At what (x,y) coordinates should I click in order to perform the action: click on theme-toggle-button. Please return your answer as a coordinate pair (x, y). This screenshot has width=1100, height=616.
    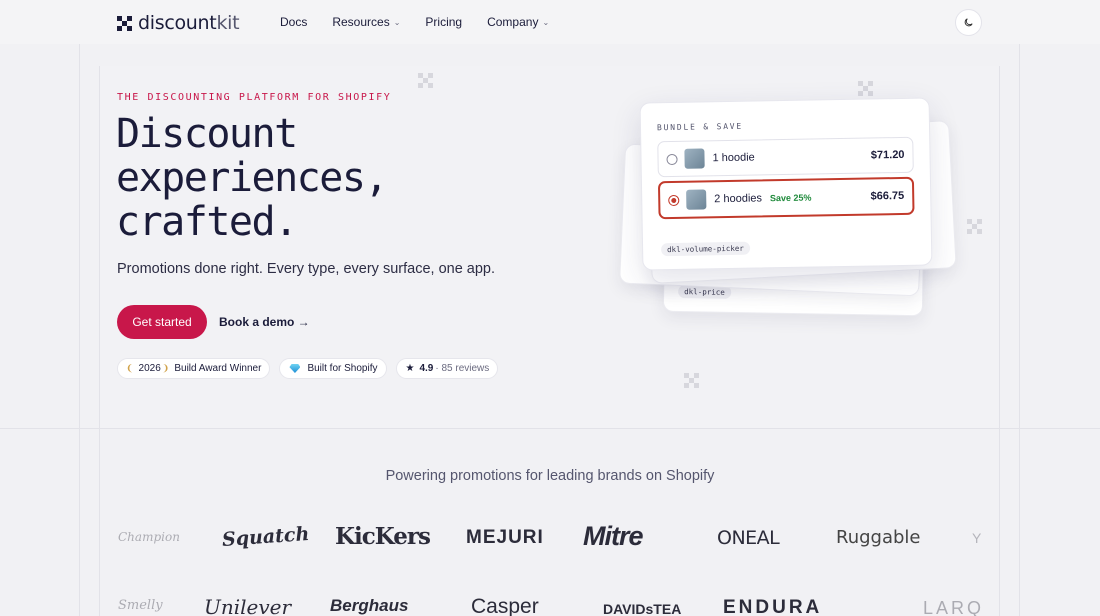
    Looking at the image, I should click on (968, 22).